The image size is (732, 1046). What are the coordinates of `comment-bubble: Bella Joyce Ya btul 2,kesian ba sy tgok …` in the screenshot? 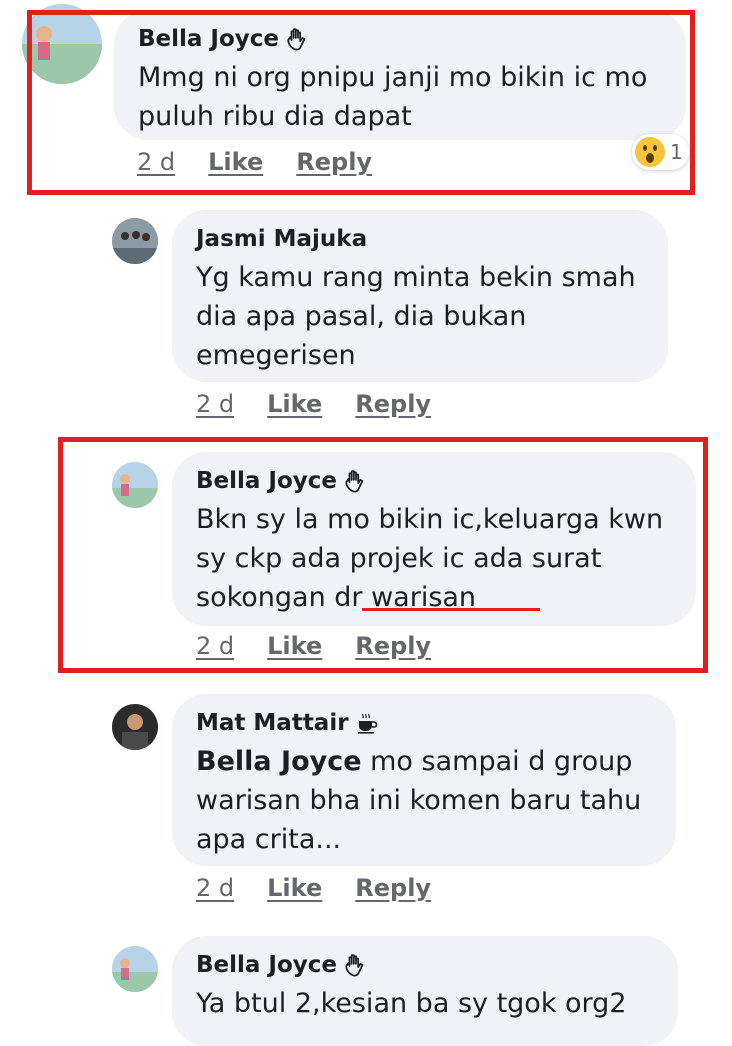 It's located at (425, 991).